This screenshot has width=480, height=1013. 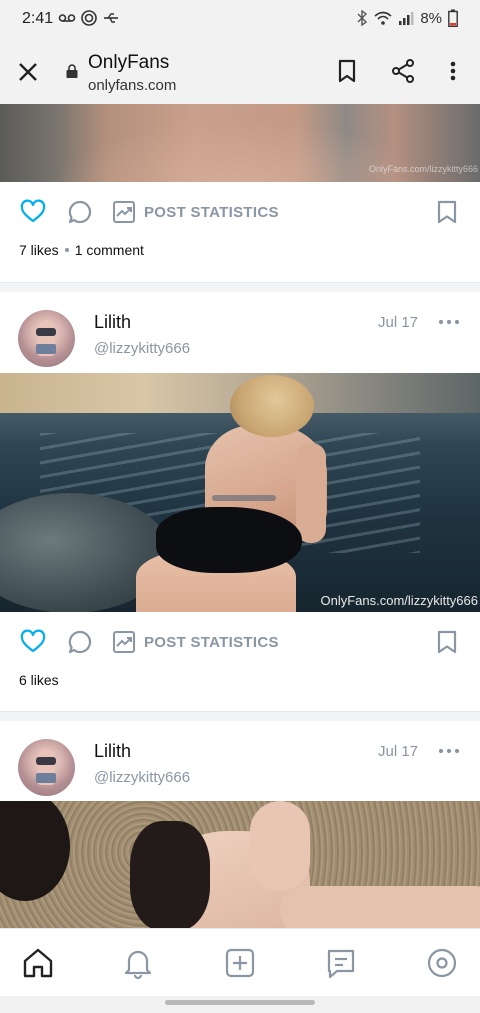 What do you see at coordinates (229, 540) in the screenshot?
I see `image-figure-shorts` at bounding box center [229, 540].